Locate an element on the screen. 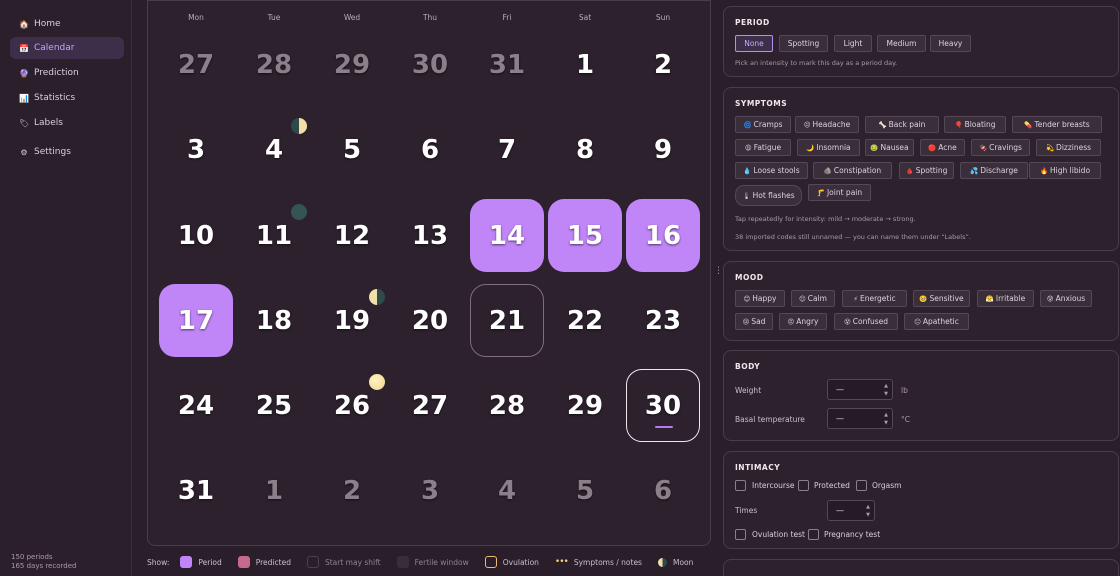  calendar-day: 7 is located at coordinates (507, 149).